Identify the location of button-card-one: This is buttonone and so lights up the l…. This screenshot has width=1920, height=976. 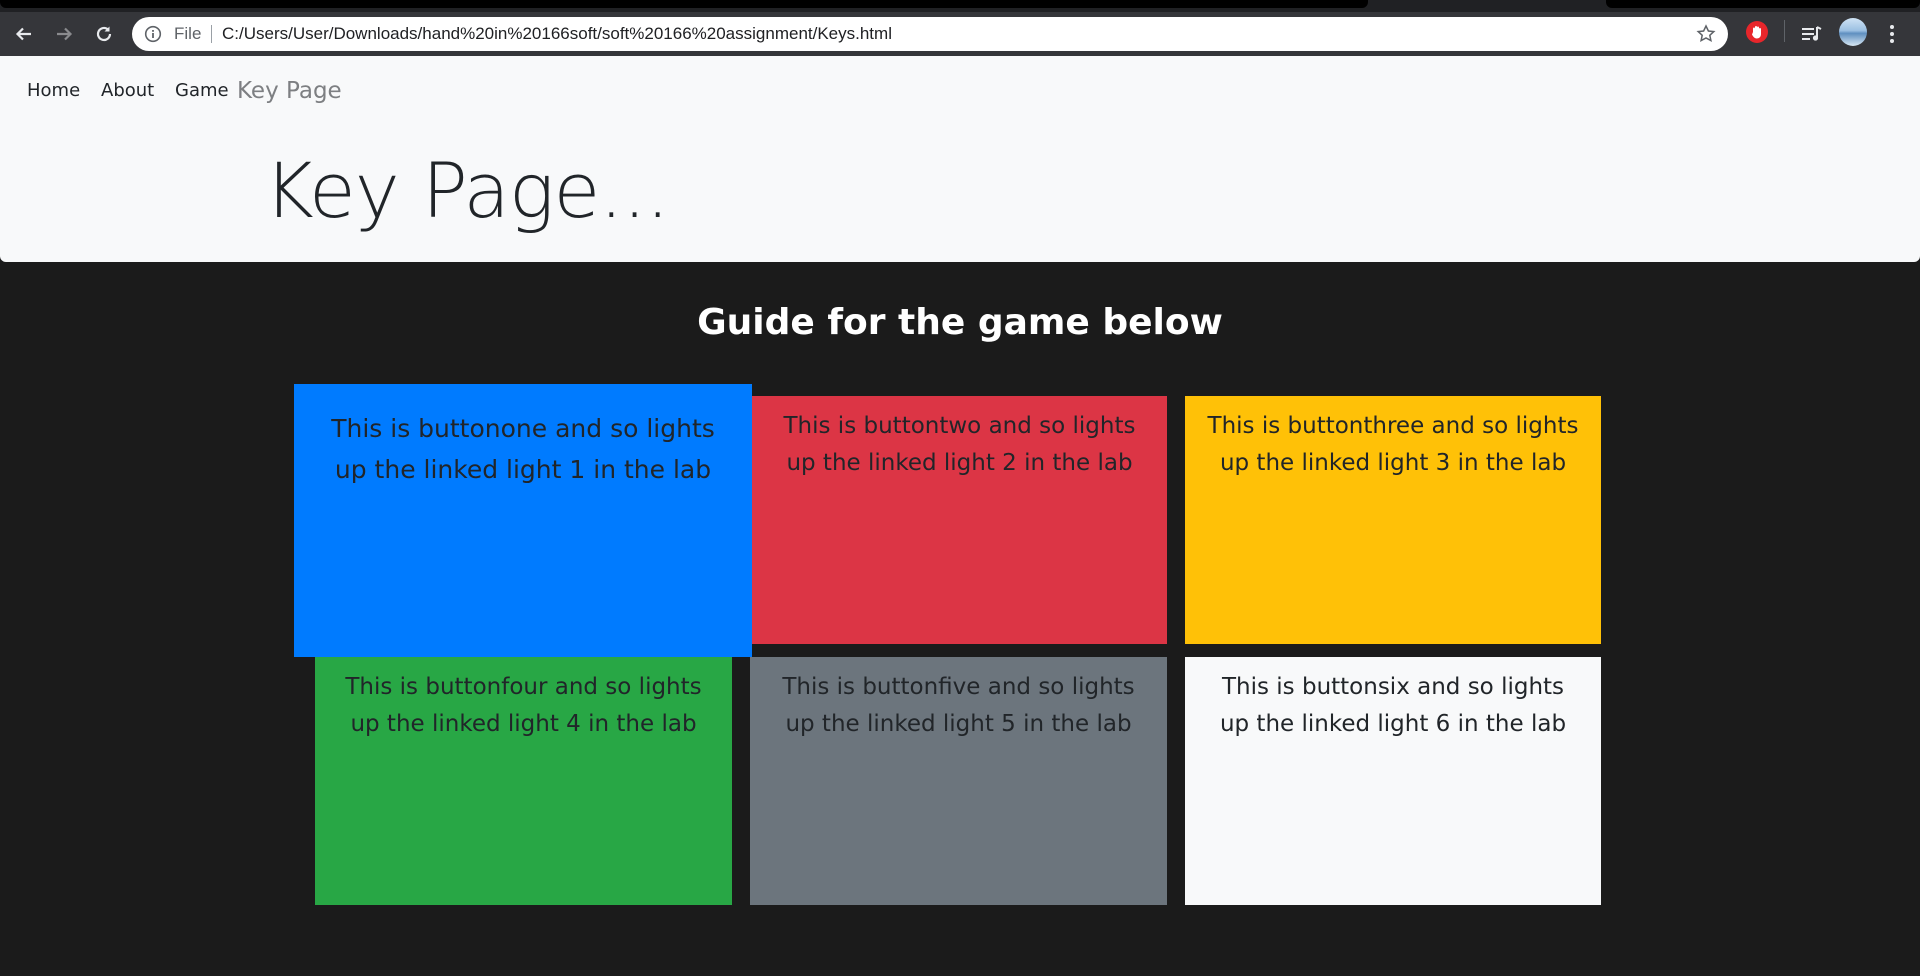
(523, 520).